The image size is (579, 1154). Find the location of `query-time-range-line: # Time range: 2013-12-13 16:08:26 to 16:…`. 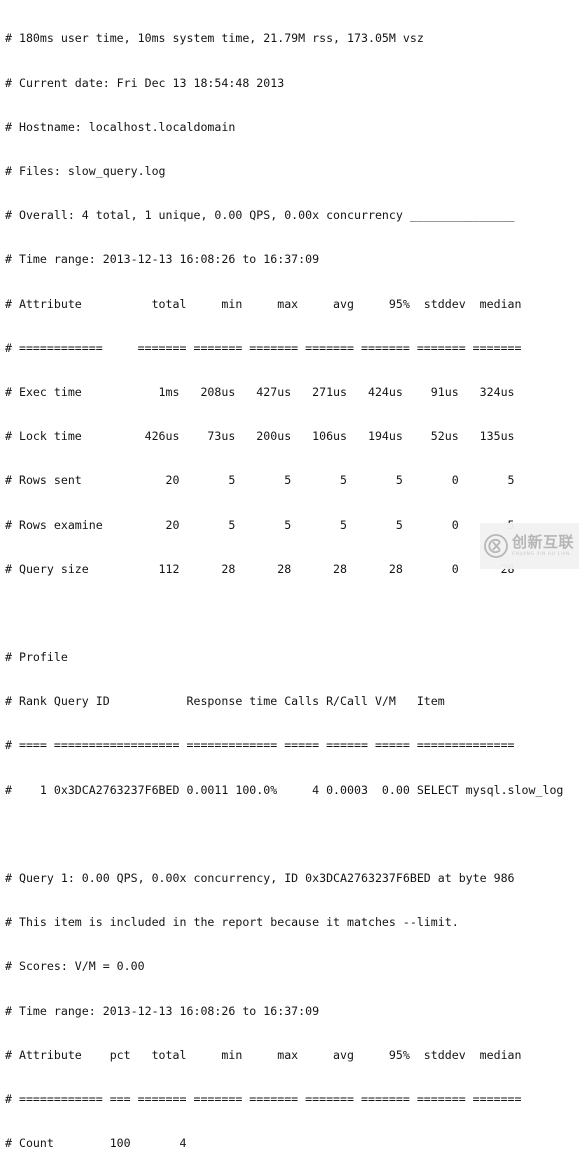

query-time-range-line: # Time range: 2013-12-13 16:08:26 to 16:… is located at coordinates (162, 1010).